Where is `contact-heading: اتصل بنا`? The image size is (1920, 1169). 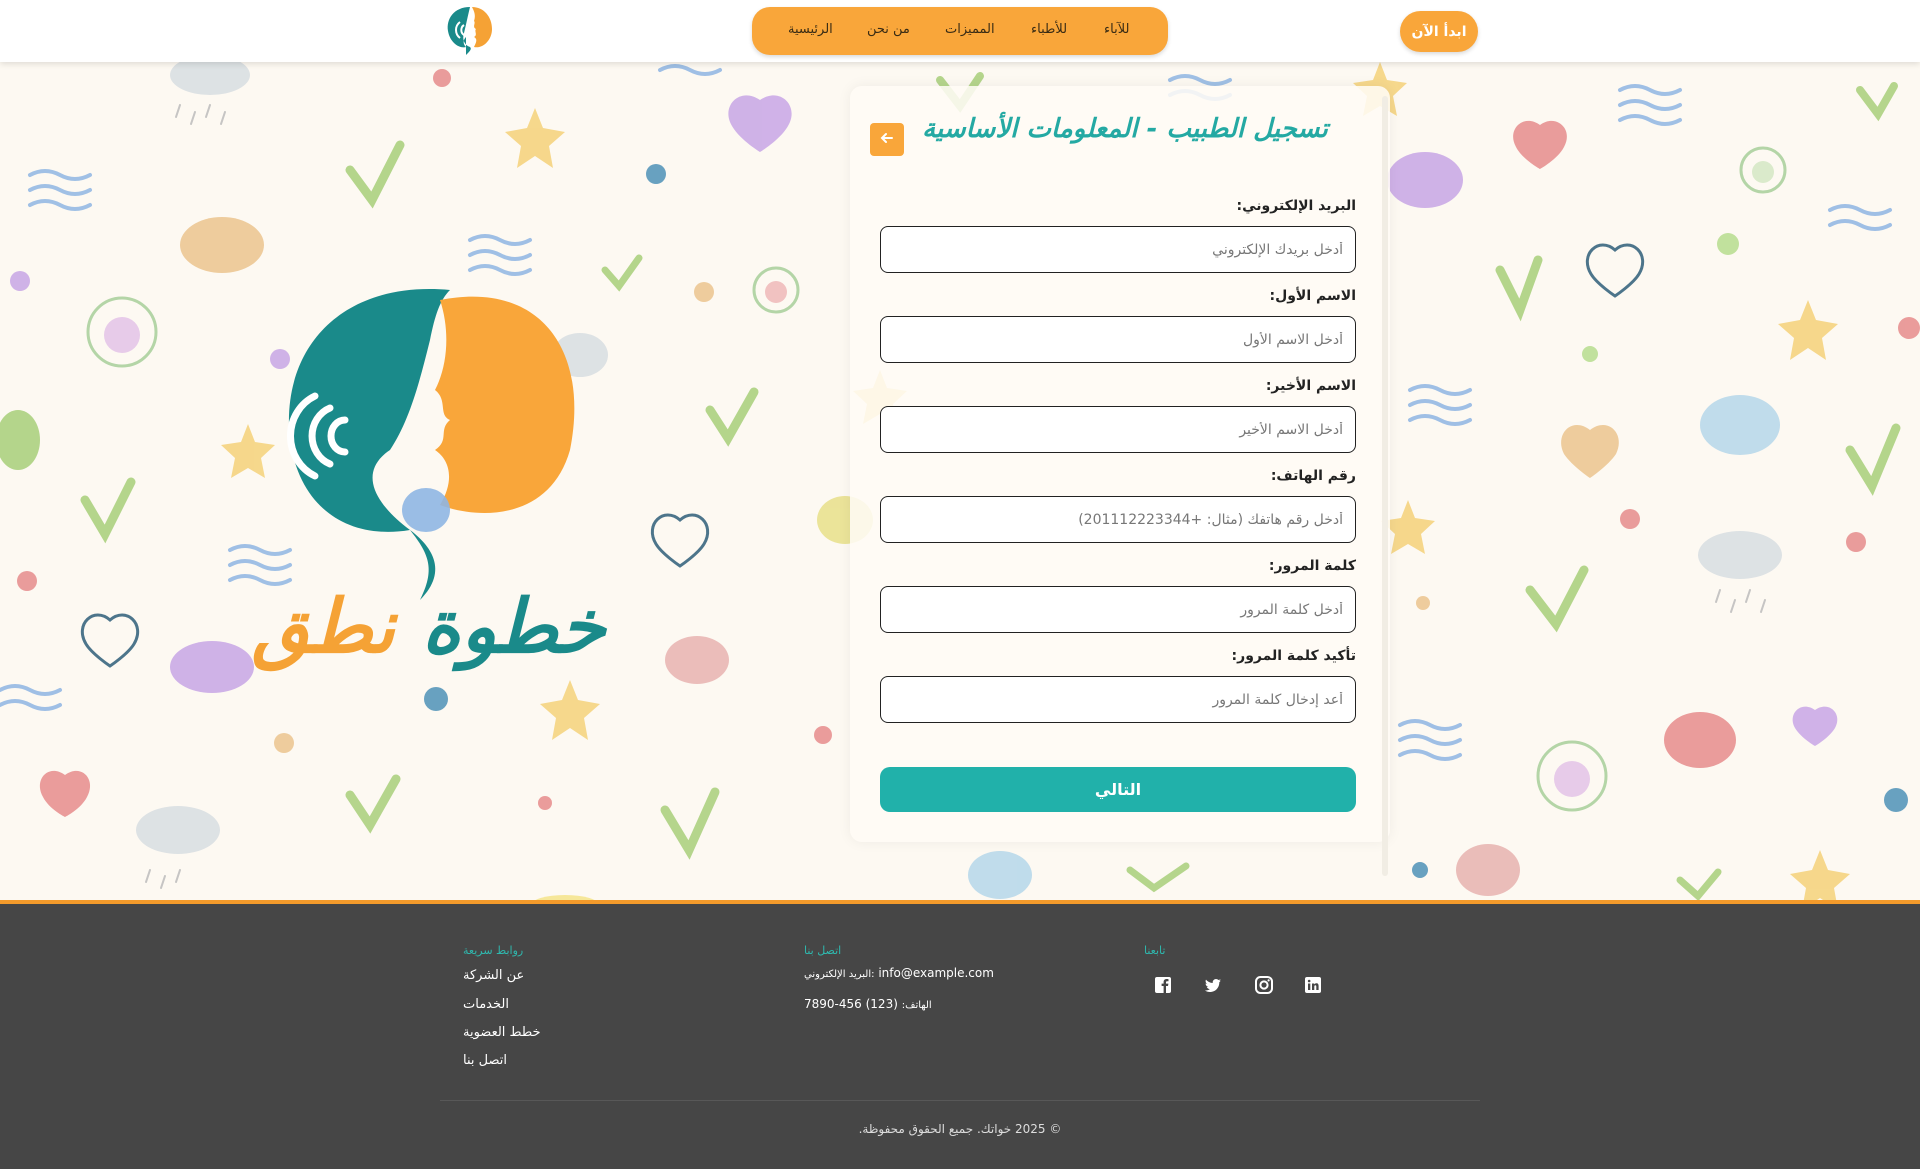
contact-heading: اتصل بنا is located at coordinates (823, 950).